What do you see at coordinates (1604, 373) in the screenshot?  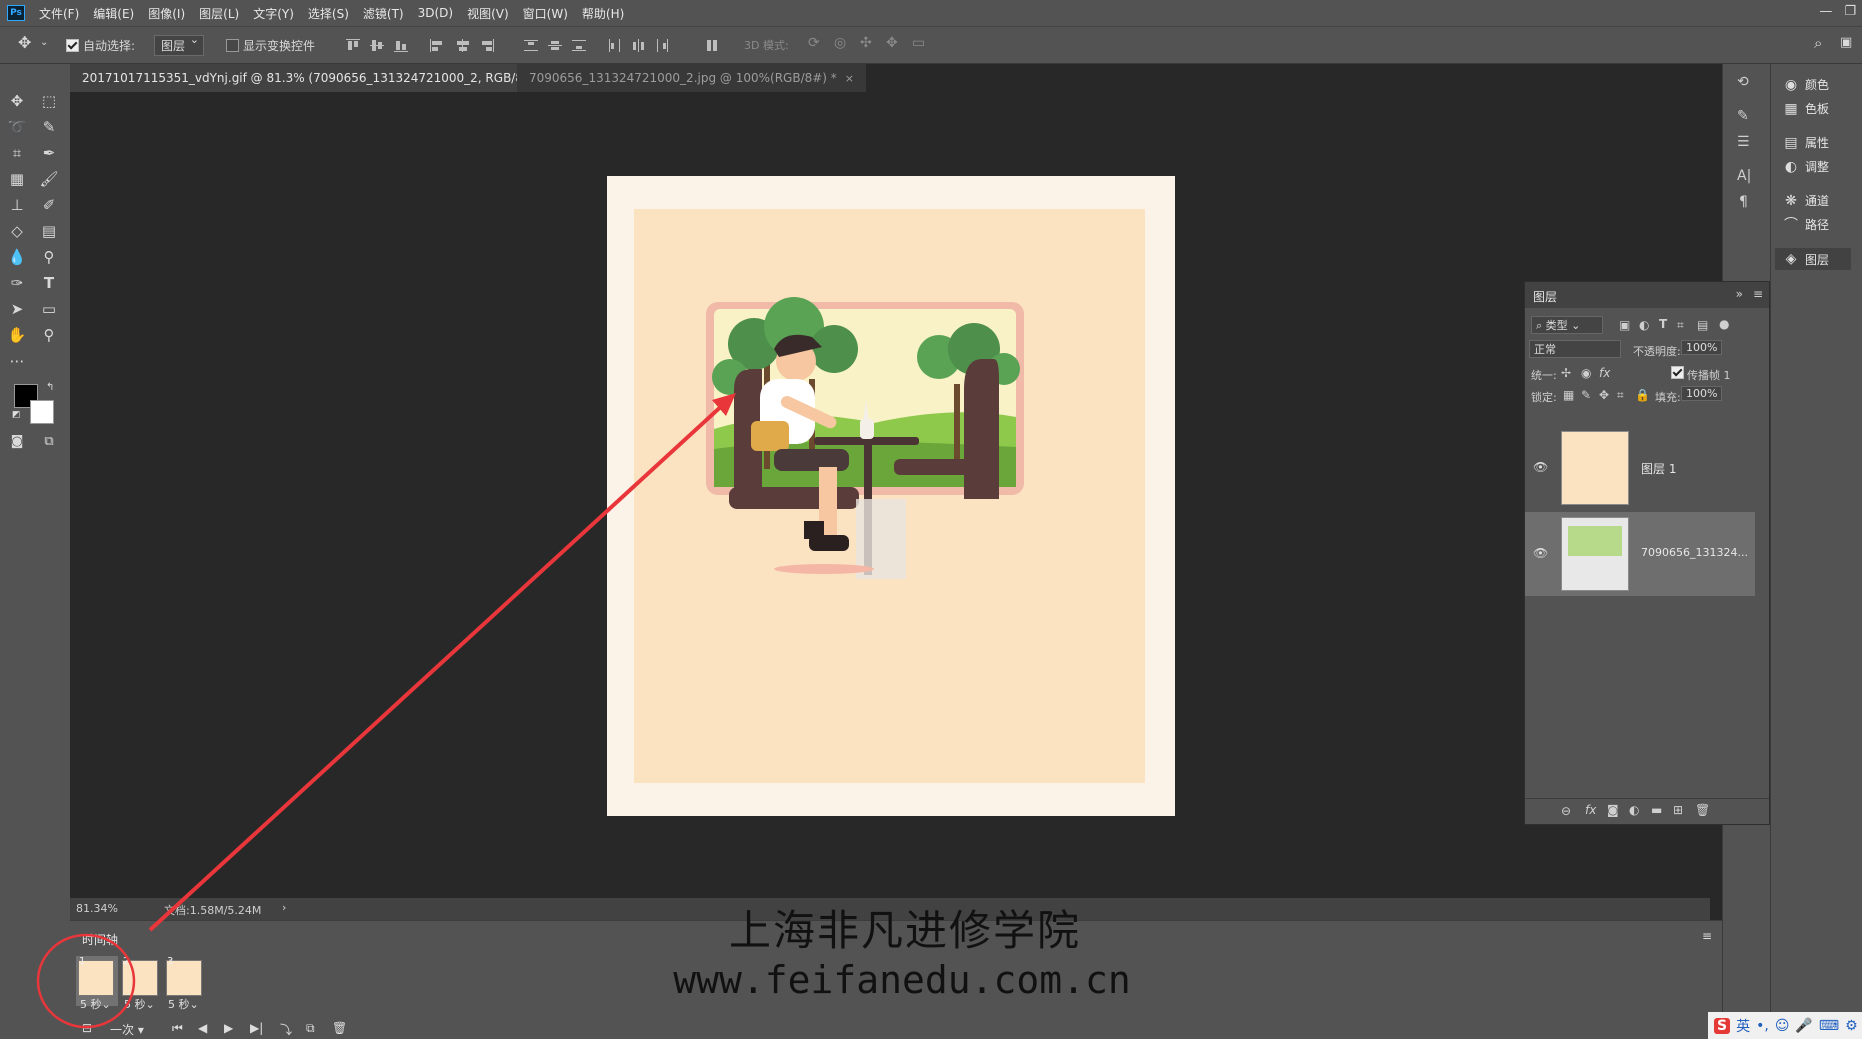 I see `unify-style-icon: fx` at bounding box center [1604, 373].